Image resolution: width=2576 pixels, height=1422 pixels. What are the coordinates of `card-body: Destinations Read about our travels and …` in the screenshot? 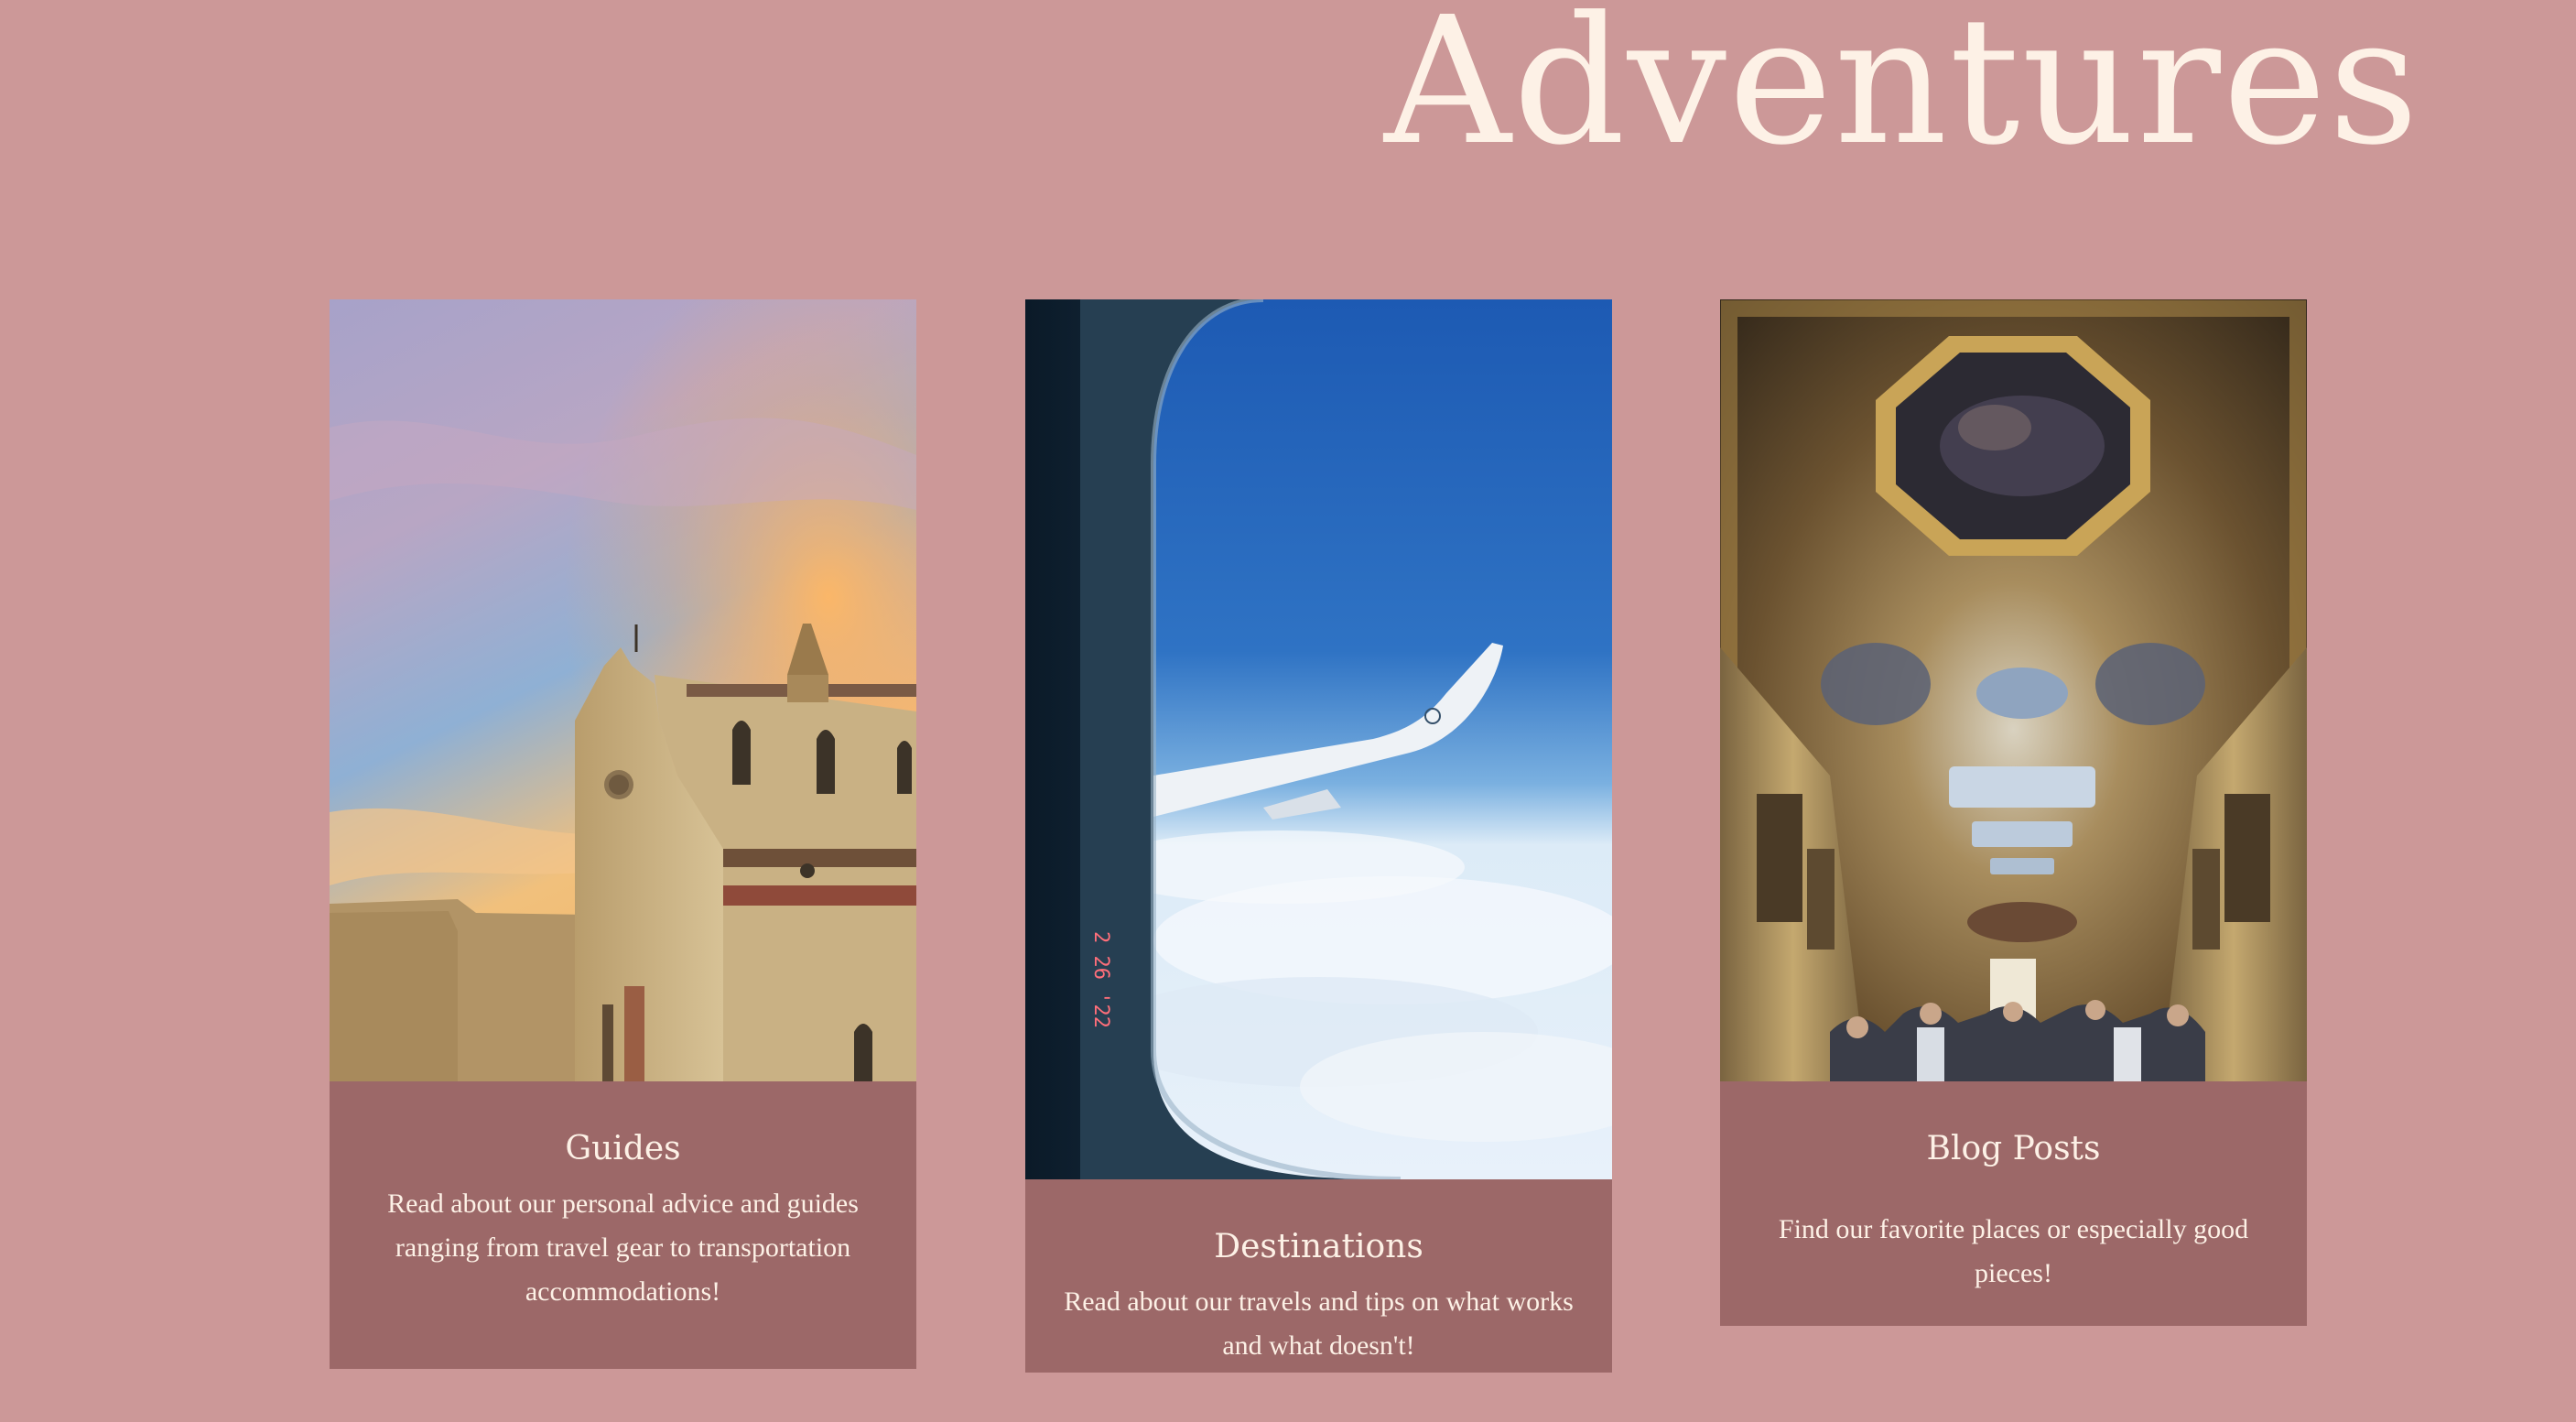 It's located at (1319, 1276).